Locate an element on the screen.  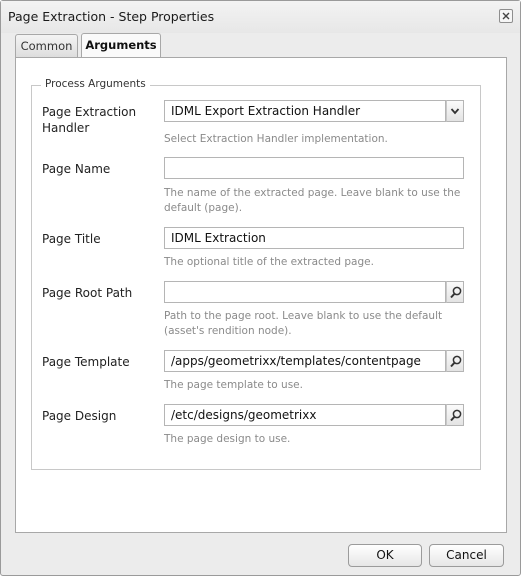
chevron-down-icon is located at coordinates (455, 111).